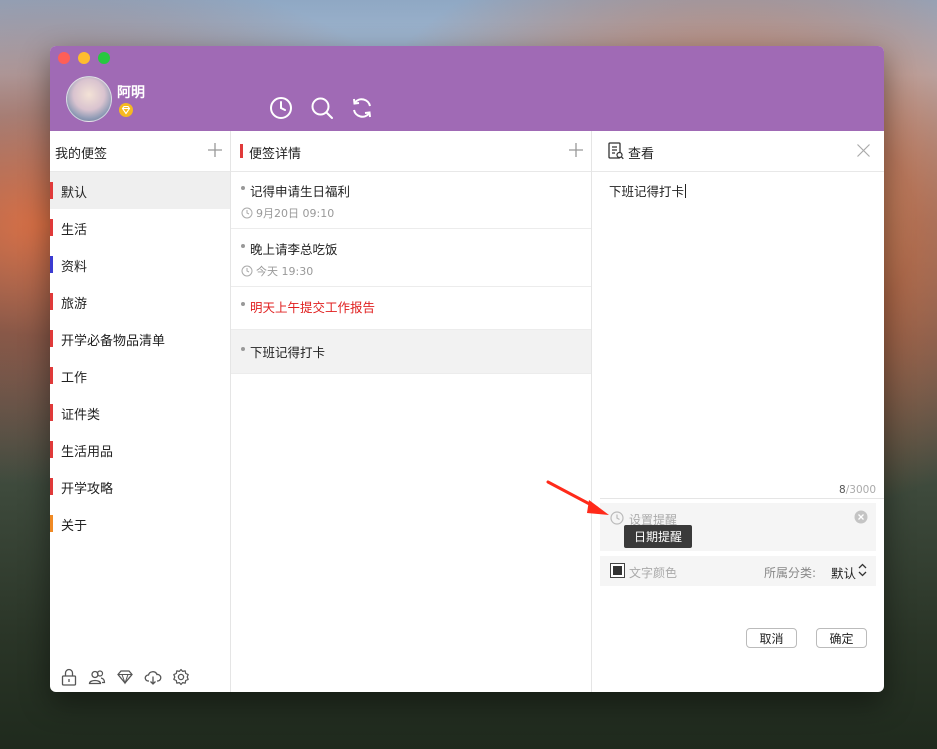 This screenshot has width=937, height=749. I want to click on sidebar-item-label: 生活用品, so click(87, 452).